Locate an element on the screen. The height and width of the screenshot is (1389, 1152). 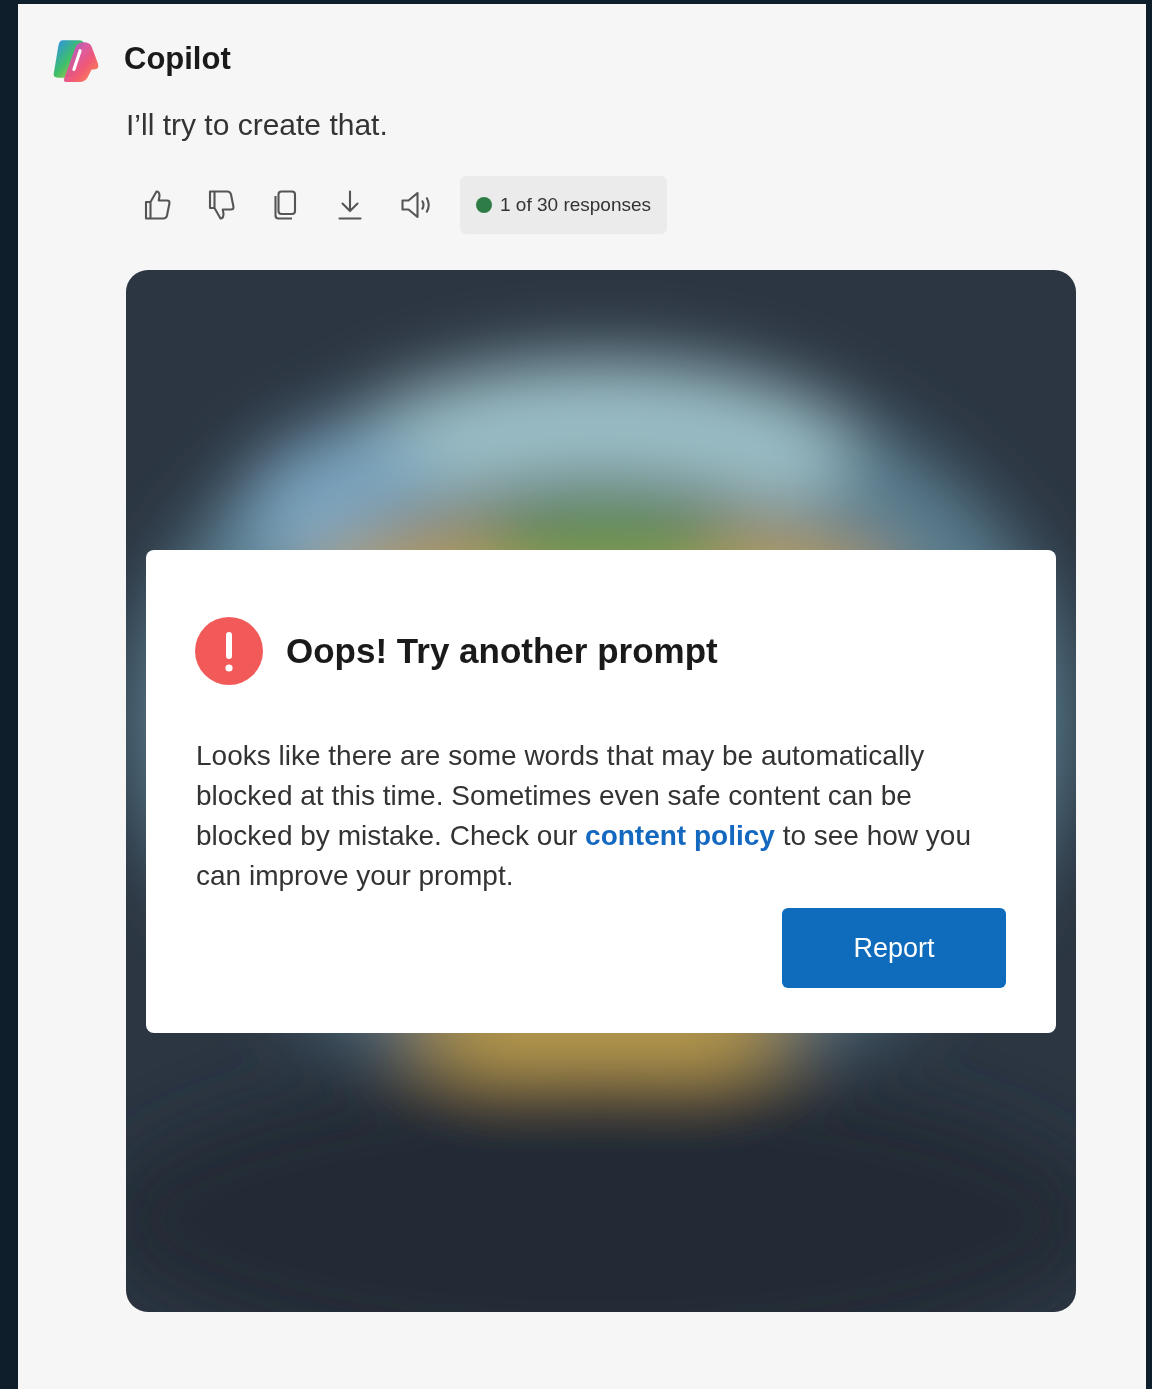
content-policy-link: content policy is located at coordinates (680, 835).